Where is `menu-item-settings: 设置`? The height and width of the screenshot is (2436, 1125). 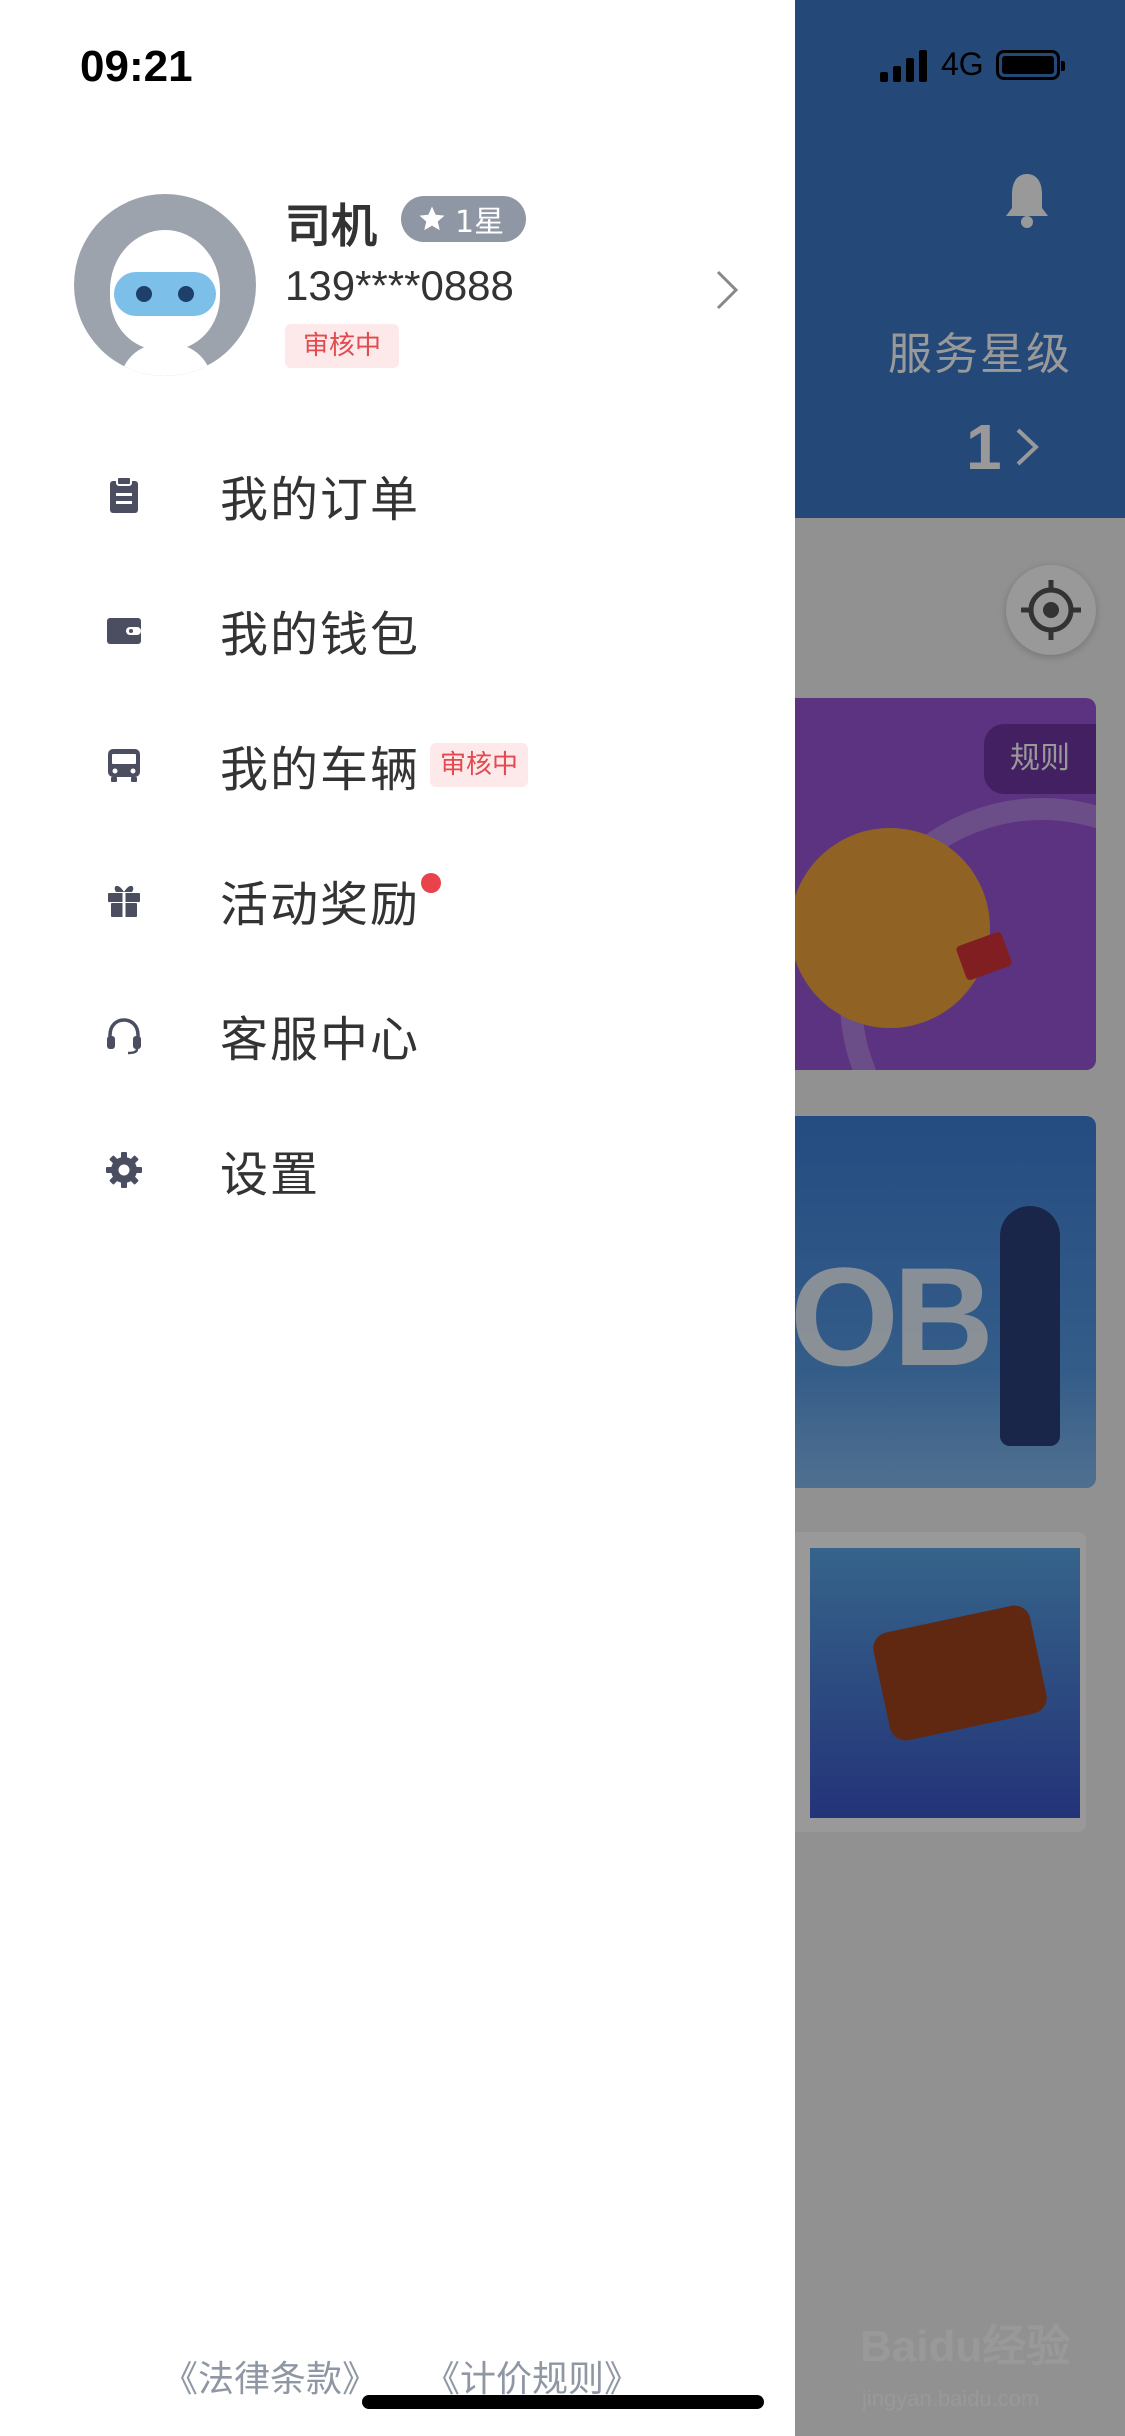 menu-item-settings: 设置 is located at coordinates (397, 1170).